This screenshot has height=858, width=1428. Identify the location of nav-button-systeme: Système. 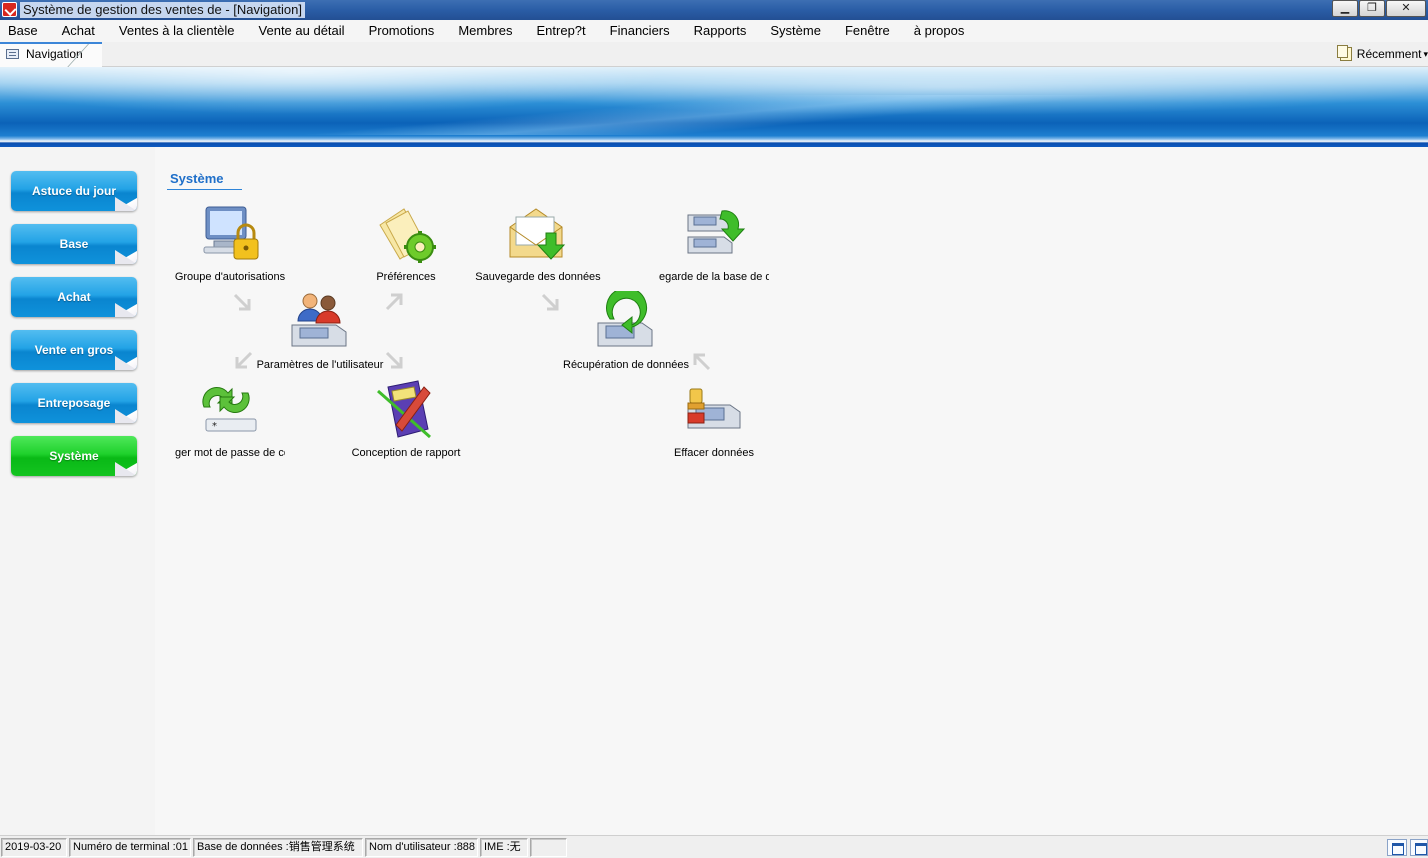
(74, 456).